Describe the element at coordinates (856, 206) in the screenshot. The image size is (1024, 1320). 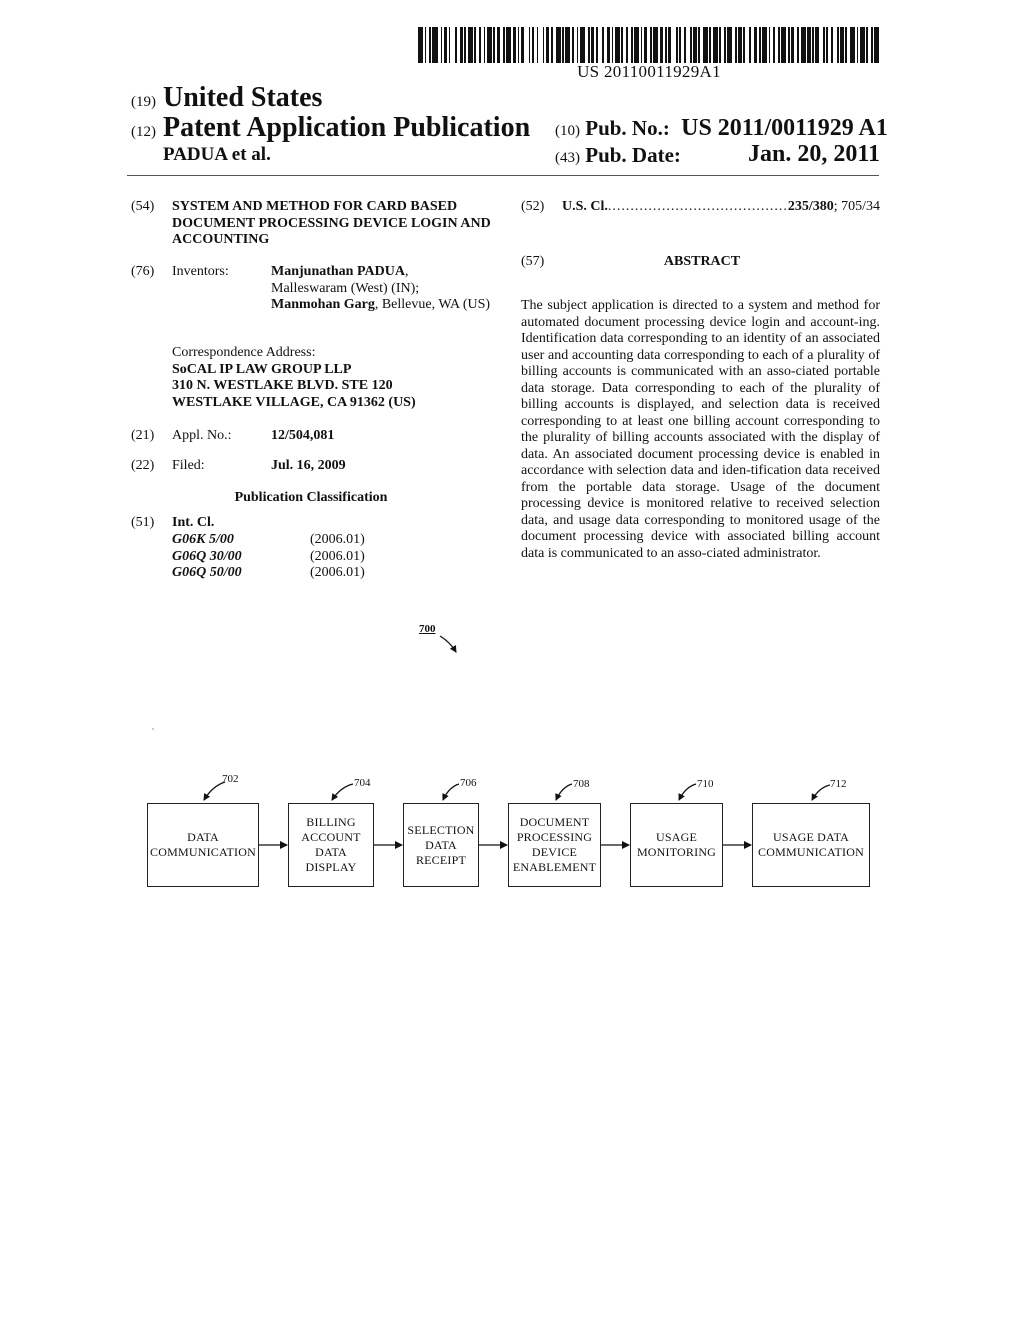
I see `us-cl-secondary: ; 705/34` at that location.